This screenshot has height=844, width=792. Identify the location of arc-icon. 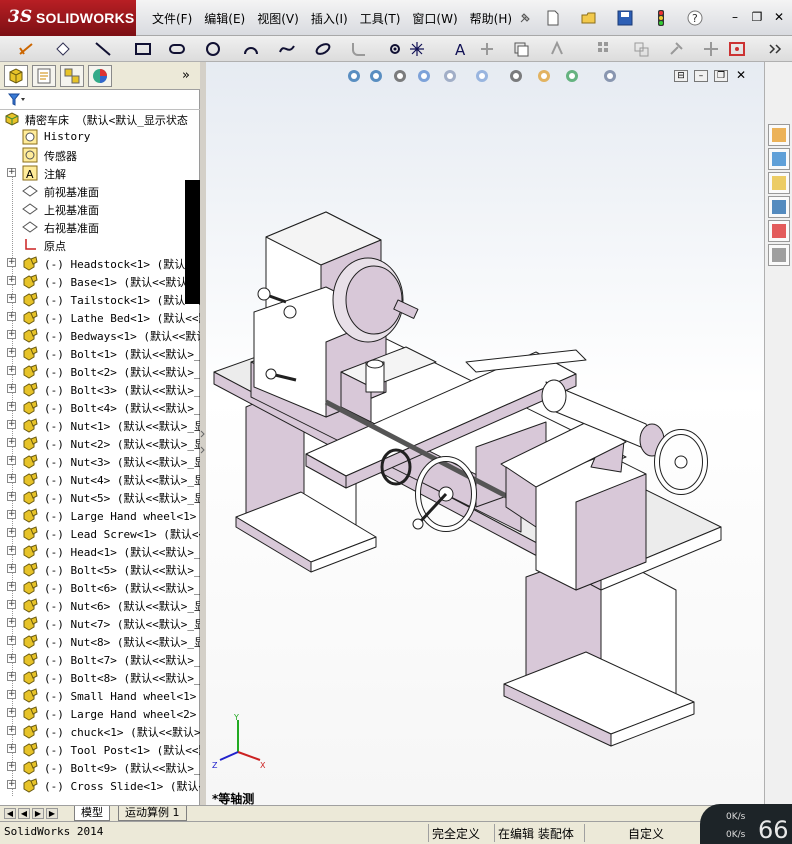
(251, 49).